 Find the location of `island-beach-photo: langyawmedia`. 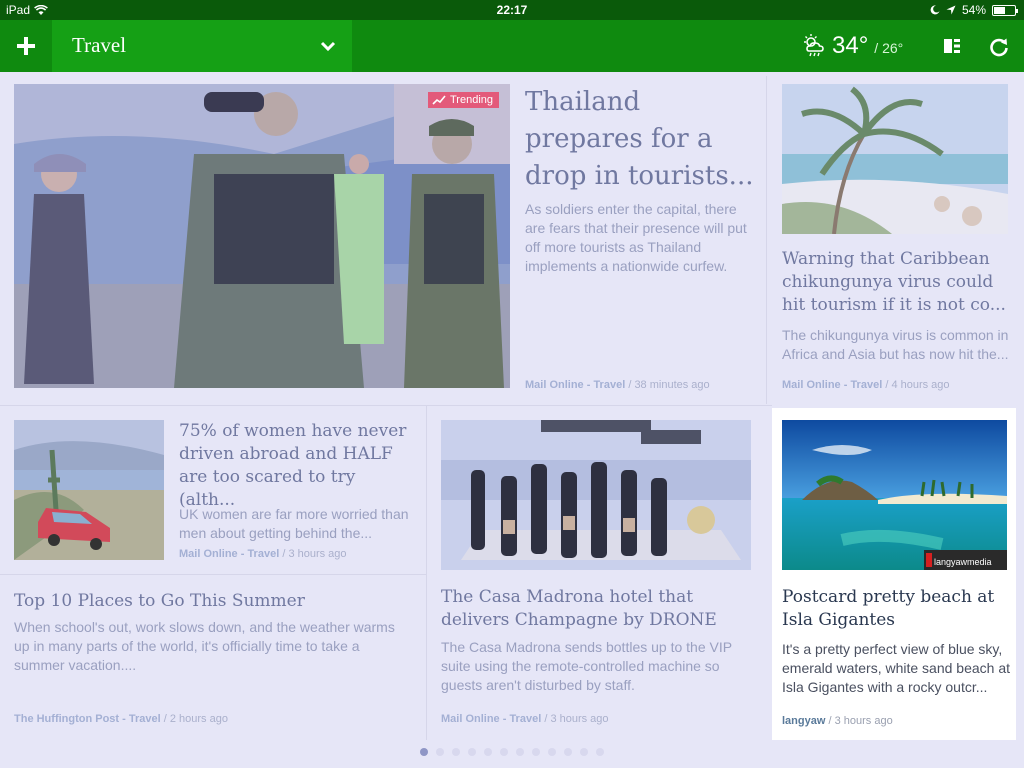

island-beach-photo: langyawmedia is located at coordinates (894, 495).